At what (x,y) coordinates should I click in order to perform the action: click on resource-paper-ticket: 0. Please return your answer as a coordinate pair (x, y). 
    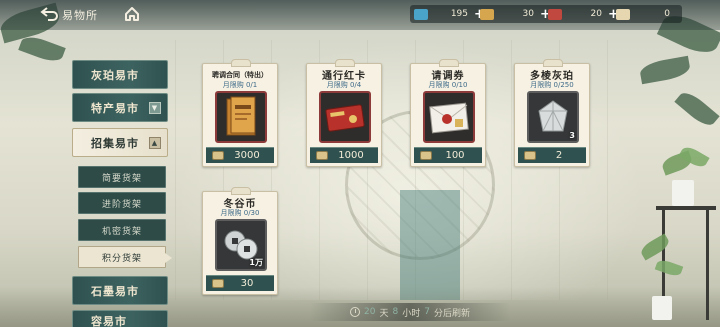
    Looking at the image, I should click on (643, 14).